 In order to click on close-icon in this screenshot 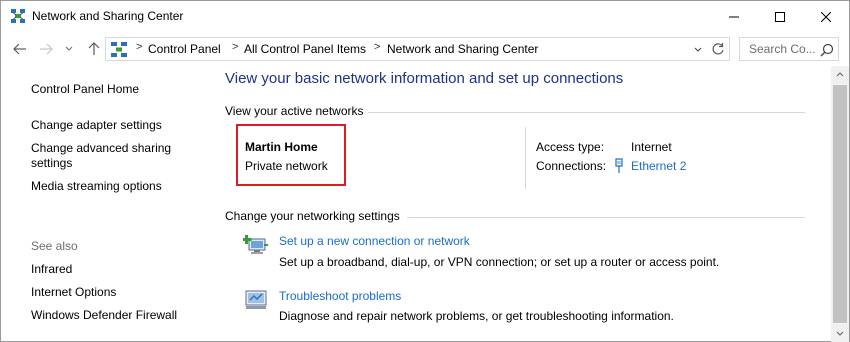, I will do `click(826, 16)`.